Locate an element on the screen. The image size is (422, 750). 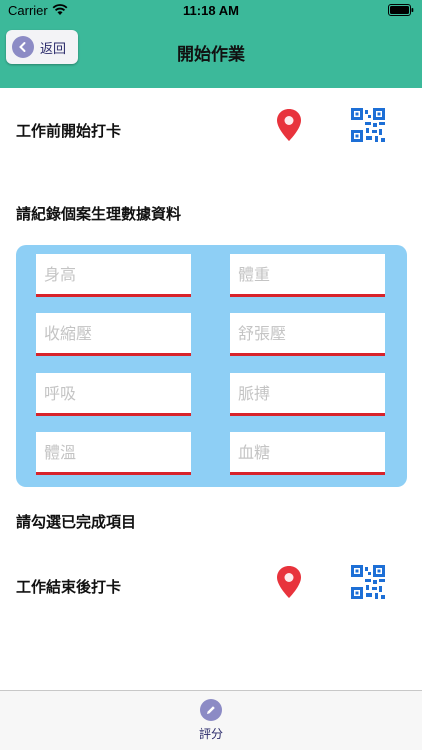
weight-field is located at coordinates (307, 275).